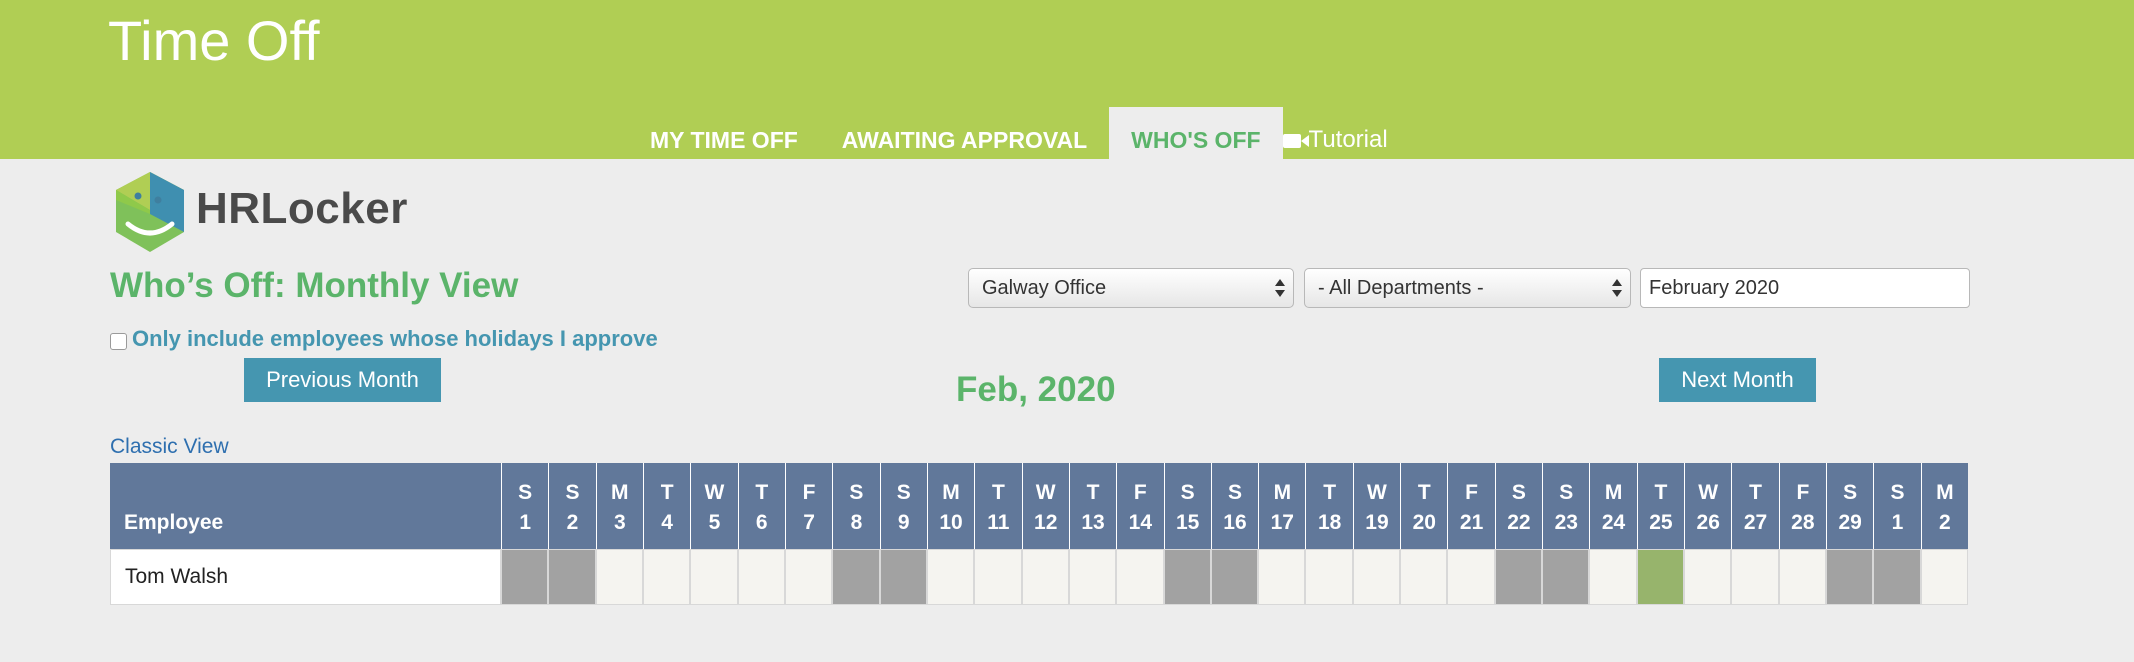 Image resolution: width=2134 pixels, height=662 pixels. I want to click on time-off-day-cell, so click(1660, 577).